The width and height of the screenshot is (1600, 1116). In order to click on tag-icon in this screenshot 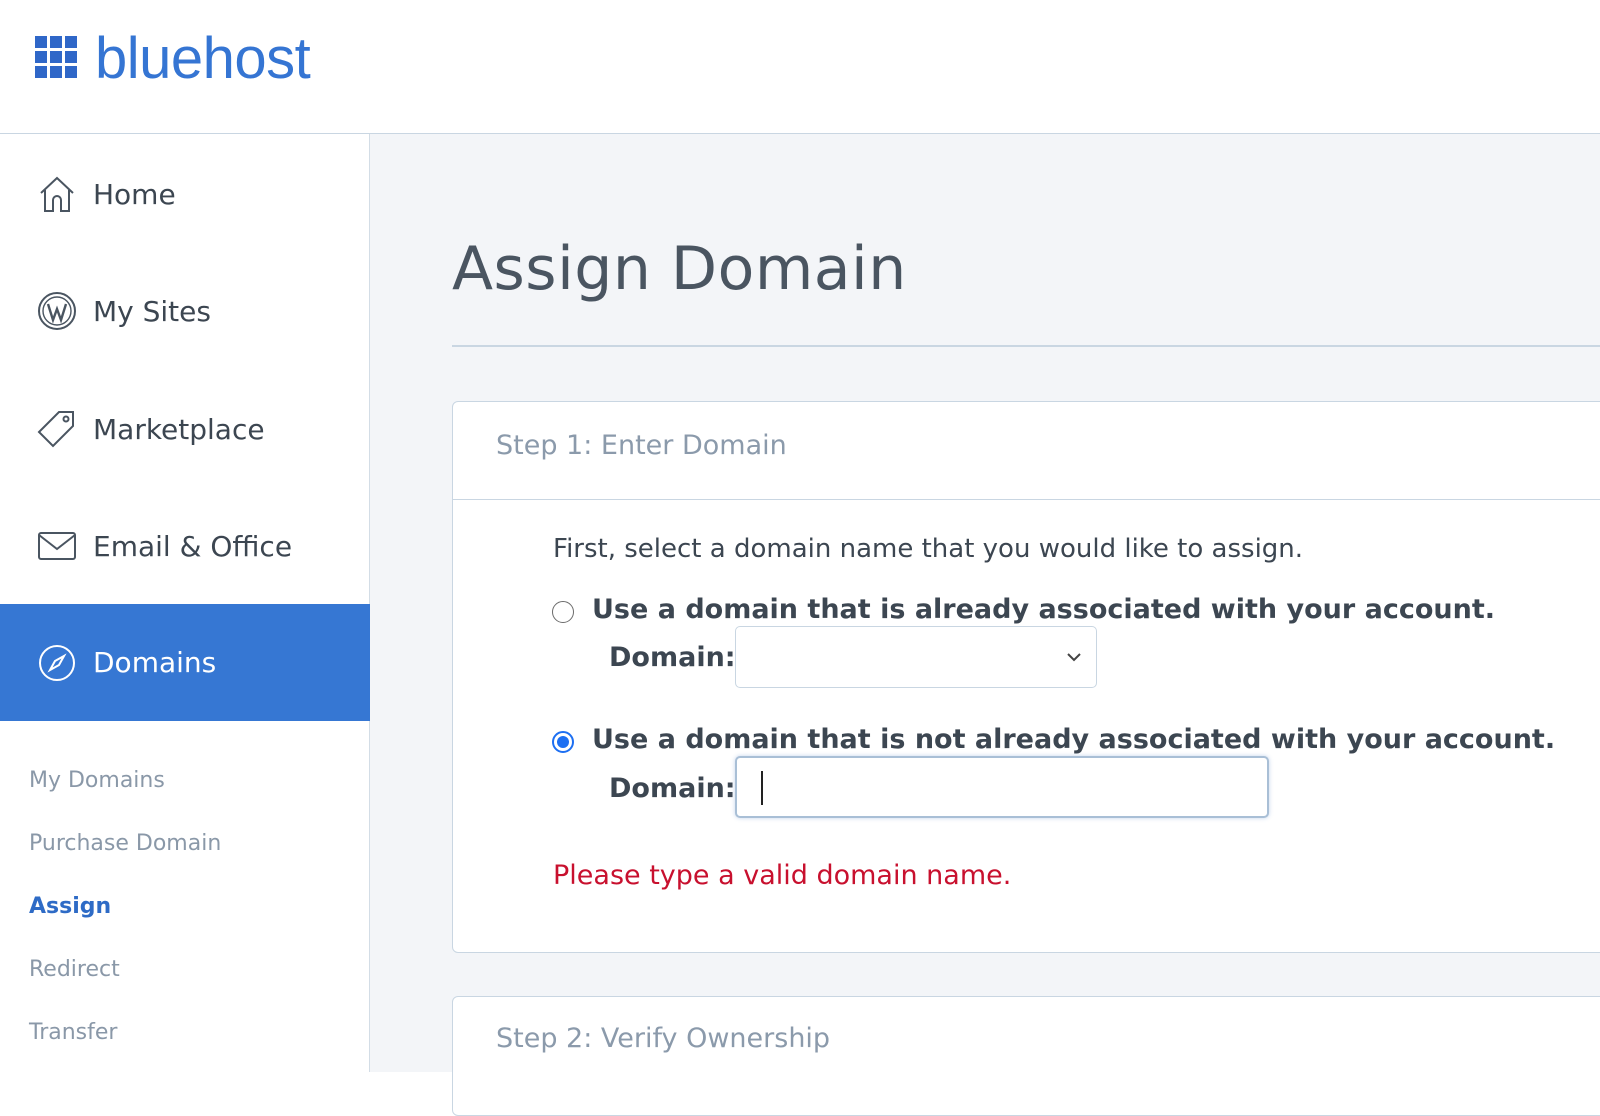, I will do `click(57, 429)`.